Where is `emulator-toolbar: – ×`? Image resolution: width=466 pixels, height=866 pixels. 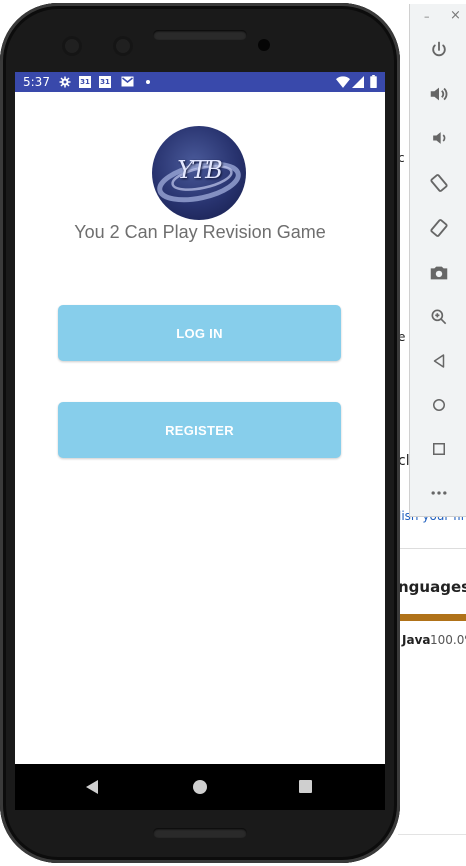 emulator-toolbar: – × is located at coordinates (437, 260).